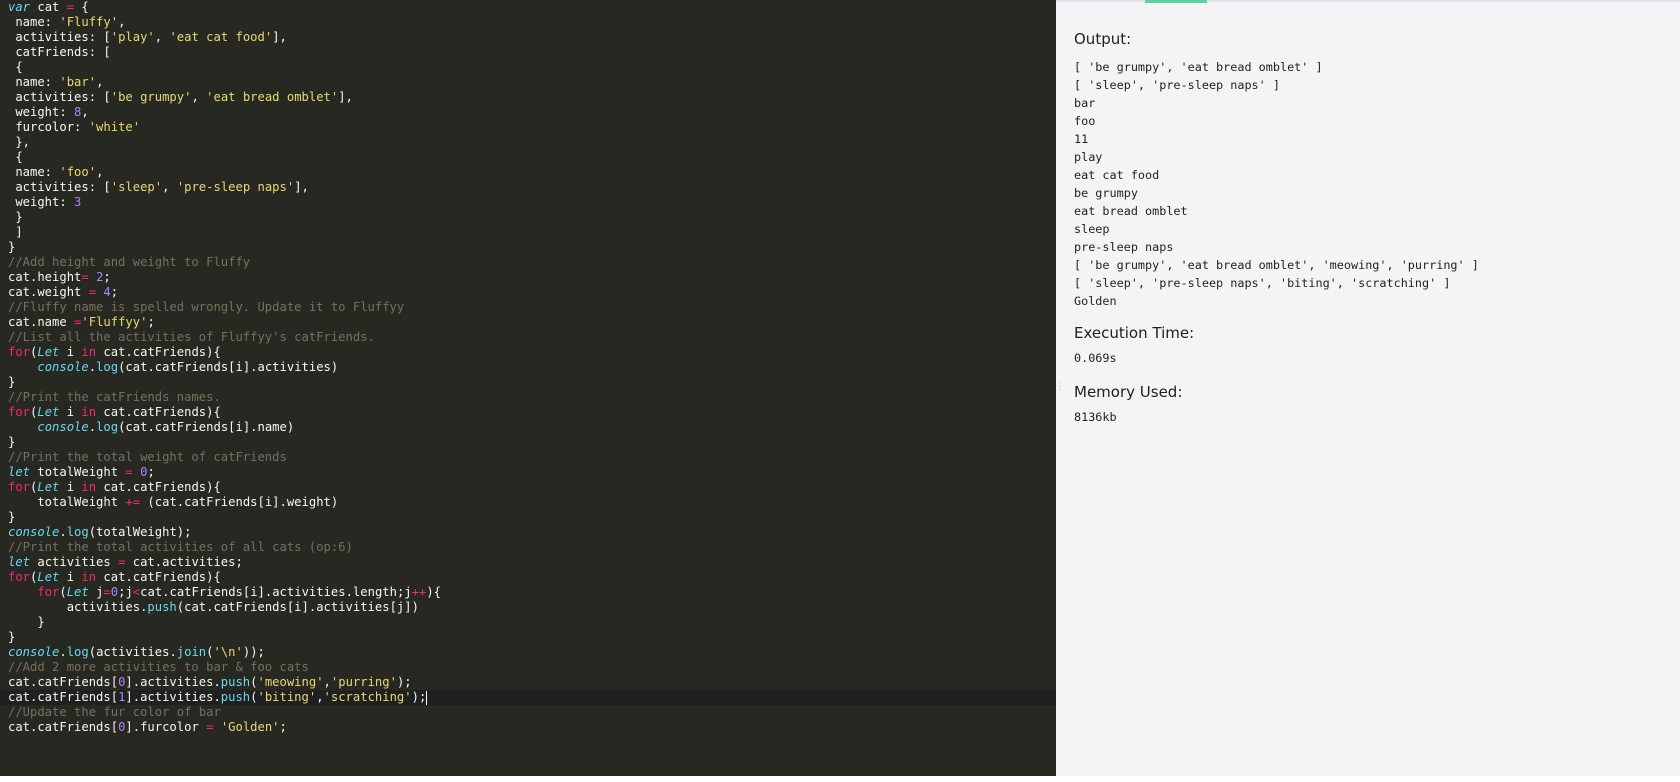 The height and width of the screenshot is (782, 1680). Describe the element at coordinates (1176, 1) in the screenshot. I see `active-tab-indicator` at that location.